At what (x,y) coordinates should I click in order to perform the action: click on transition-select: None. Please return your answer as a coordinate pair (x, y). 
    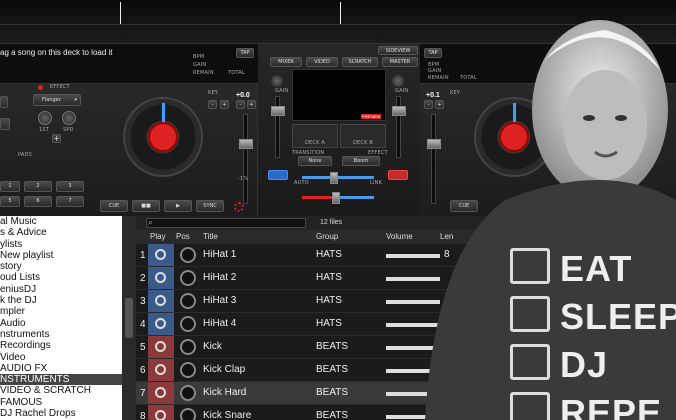
    Looking at the image, I should click on (315, 161).